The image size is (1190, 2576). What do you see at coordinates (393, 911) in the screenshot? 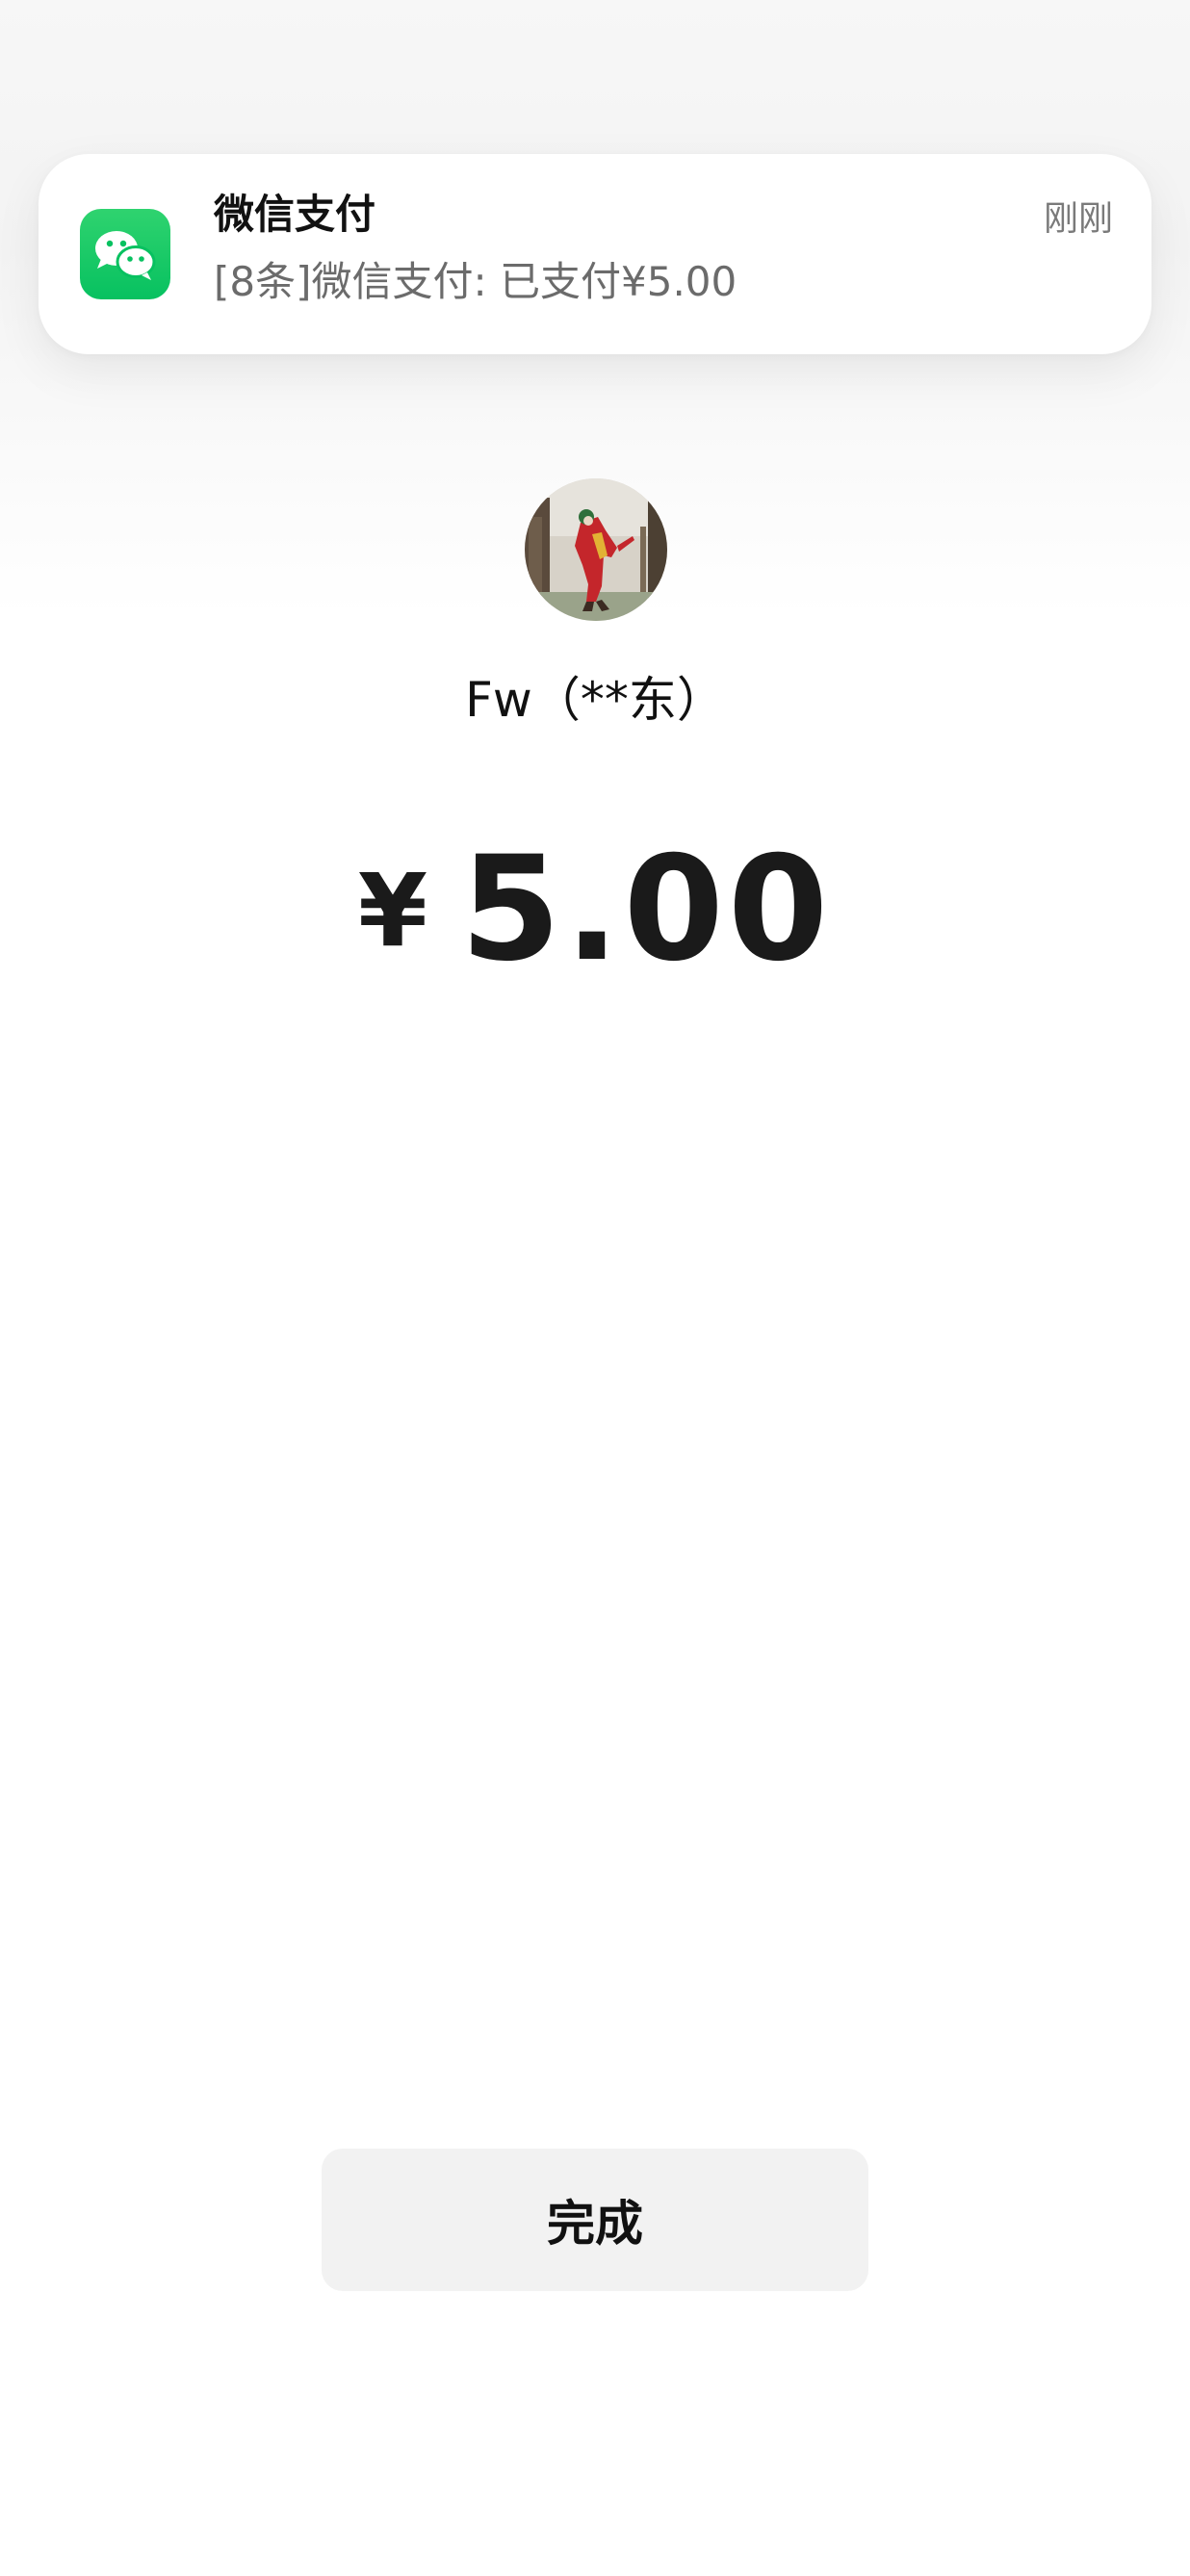
I see `currency-symbol: ¥` at bounding box center [393, 911].